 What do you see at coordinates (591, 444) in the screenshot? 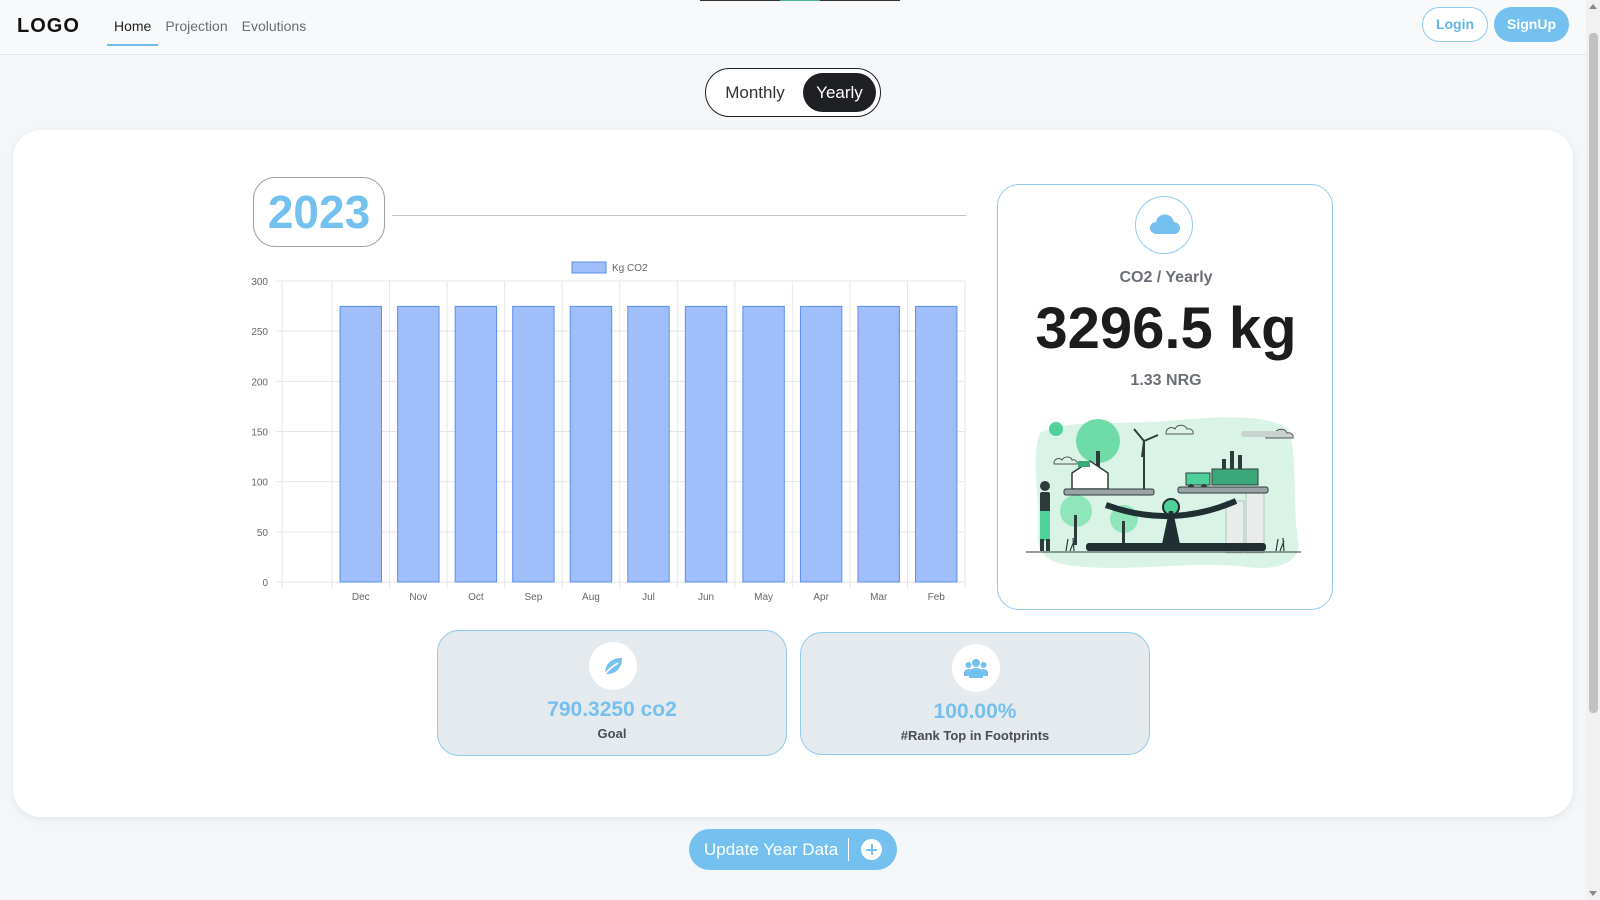
I see `bar-aug` at bounding box center [591, 444].